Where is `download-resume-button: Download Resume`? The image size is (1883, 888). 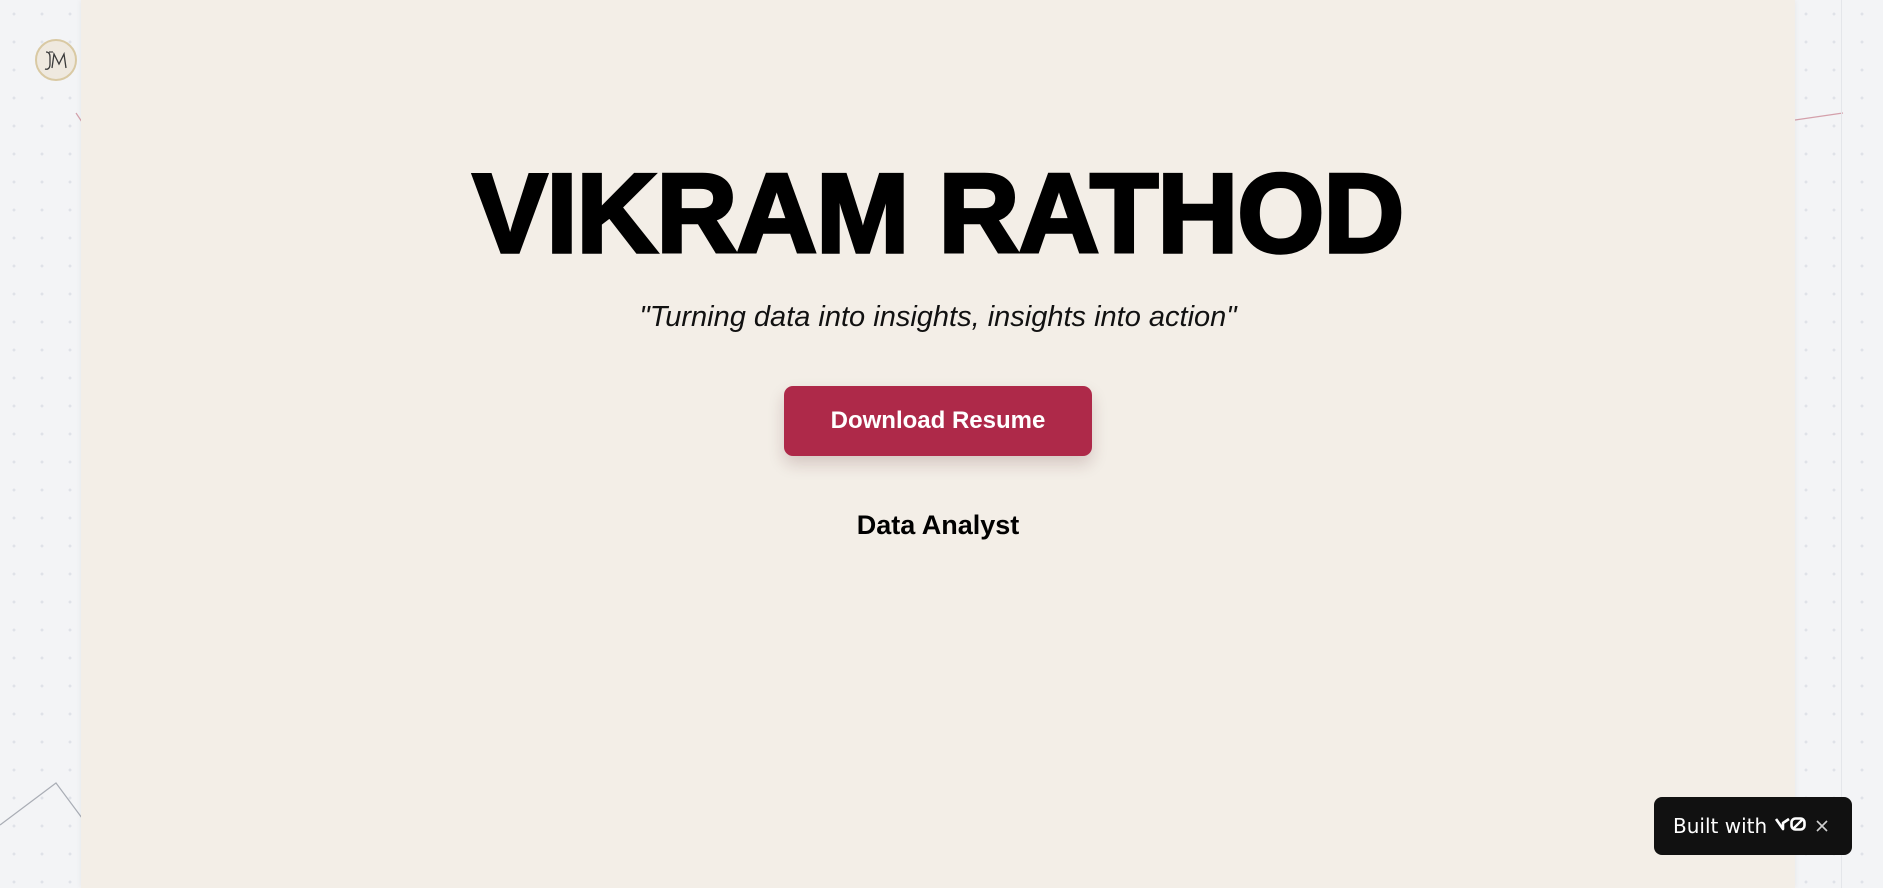 download-resume-button: Download Resume is located at coordinates (938, 421).